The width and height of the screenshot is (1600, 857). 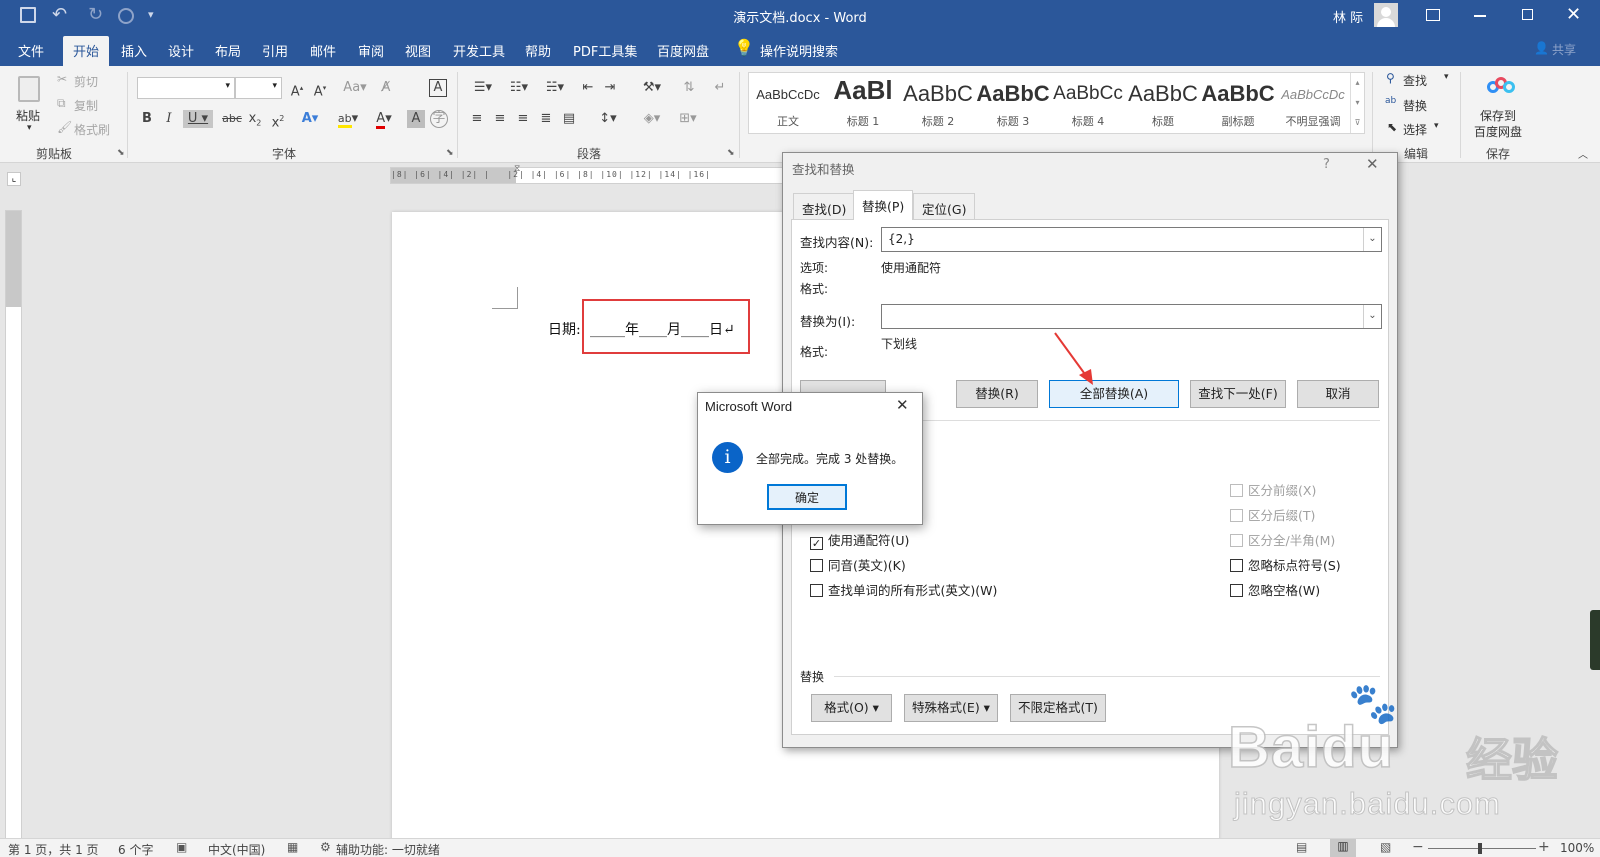 I want to click on font-size-combo: ▾, so click(x=258, y=88).